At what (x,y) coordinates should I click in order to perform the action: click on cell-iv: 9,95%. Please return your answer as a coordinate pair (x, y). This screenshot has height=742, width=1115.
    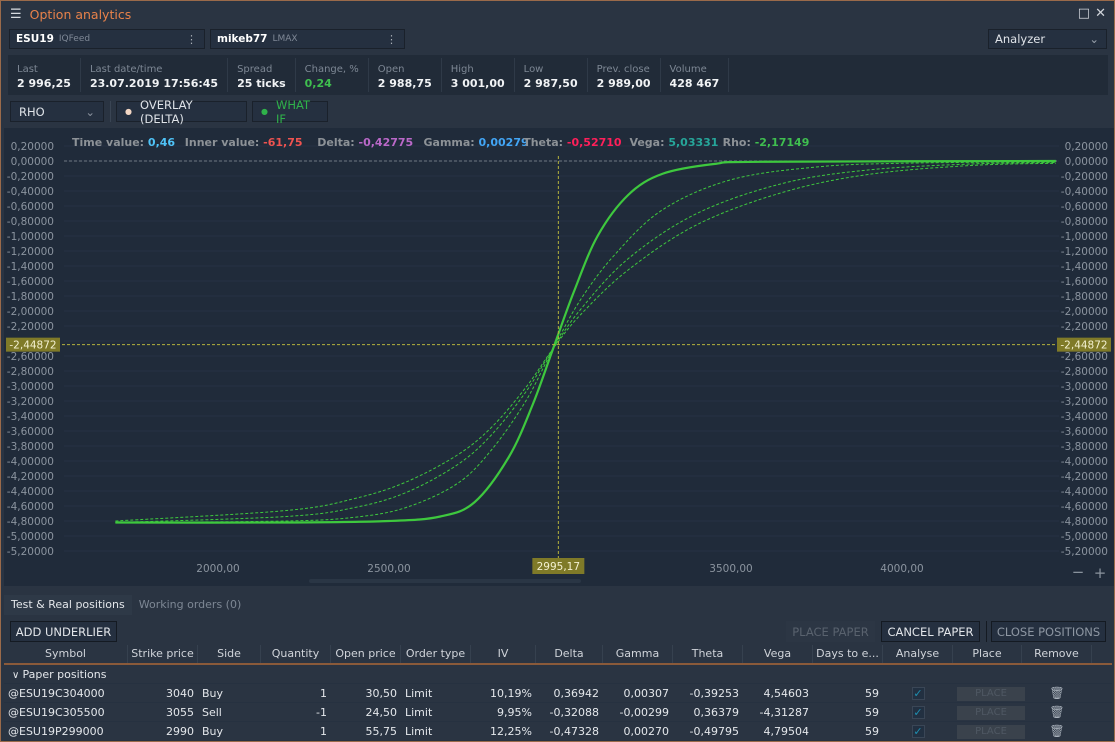
    Looking at the image, I should click on (514, 712).